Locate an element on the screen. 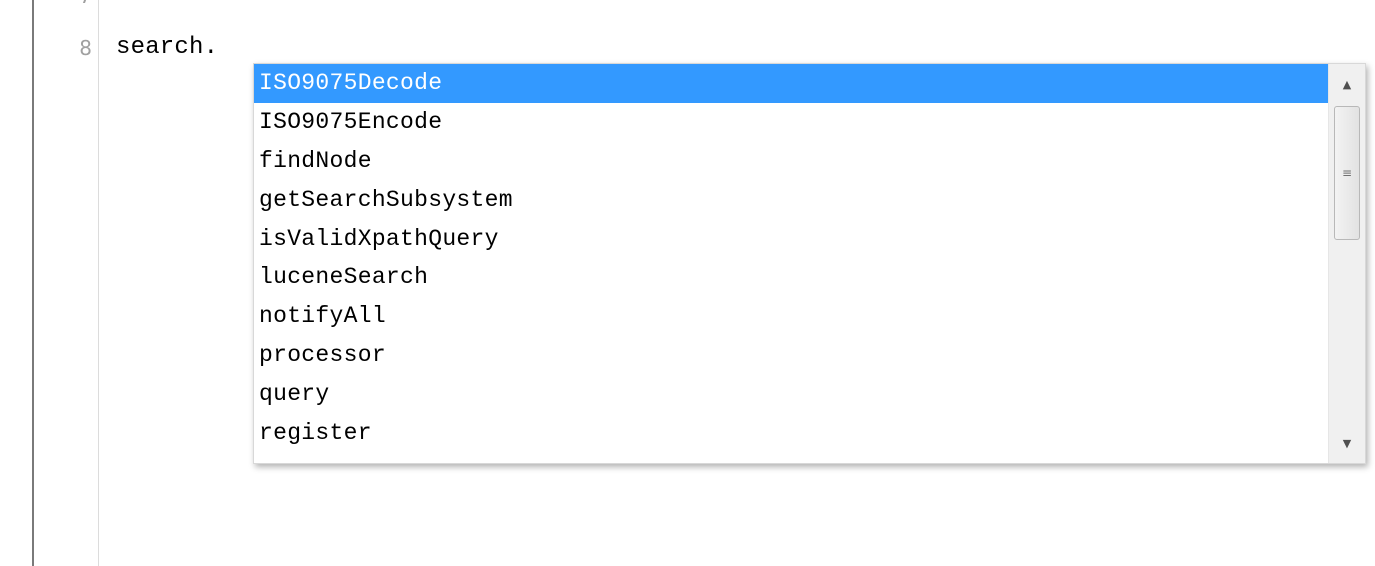 Image resolution: width=1375 pixels, height=566 pixels. autocomplete-item: register is located at coordinates (791, 433).